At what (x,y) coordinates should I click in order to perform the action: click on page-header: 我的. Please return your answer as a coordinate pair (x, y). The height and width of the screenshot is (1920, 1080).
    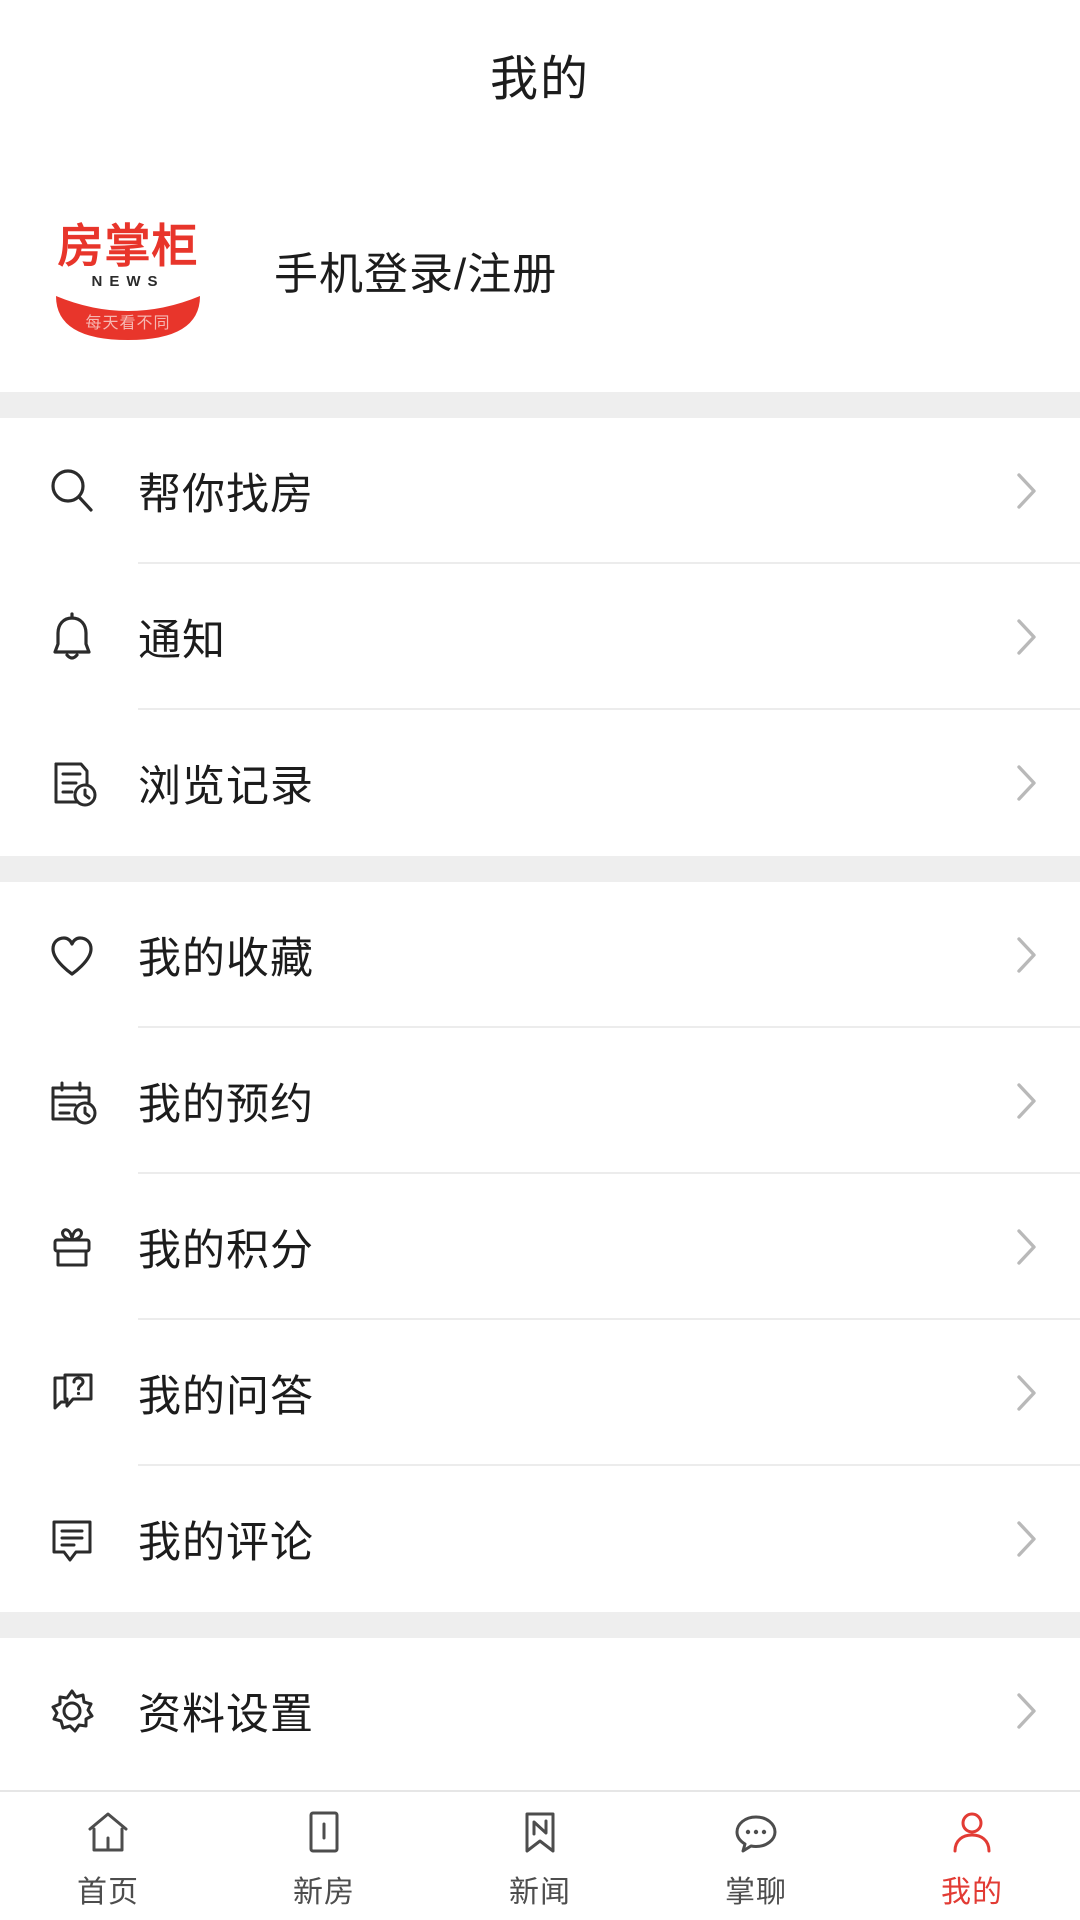
    Looking at the image, I should click on (540, 74).